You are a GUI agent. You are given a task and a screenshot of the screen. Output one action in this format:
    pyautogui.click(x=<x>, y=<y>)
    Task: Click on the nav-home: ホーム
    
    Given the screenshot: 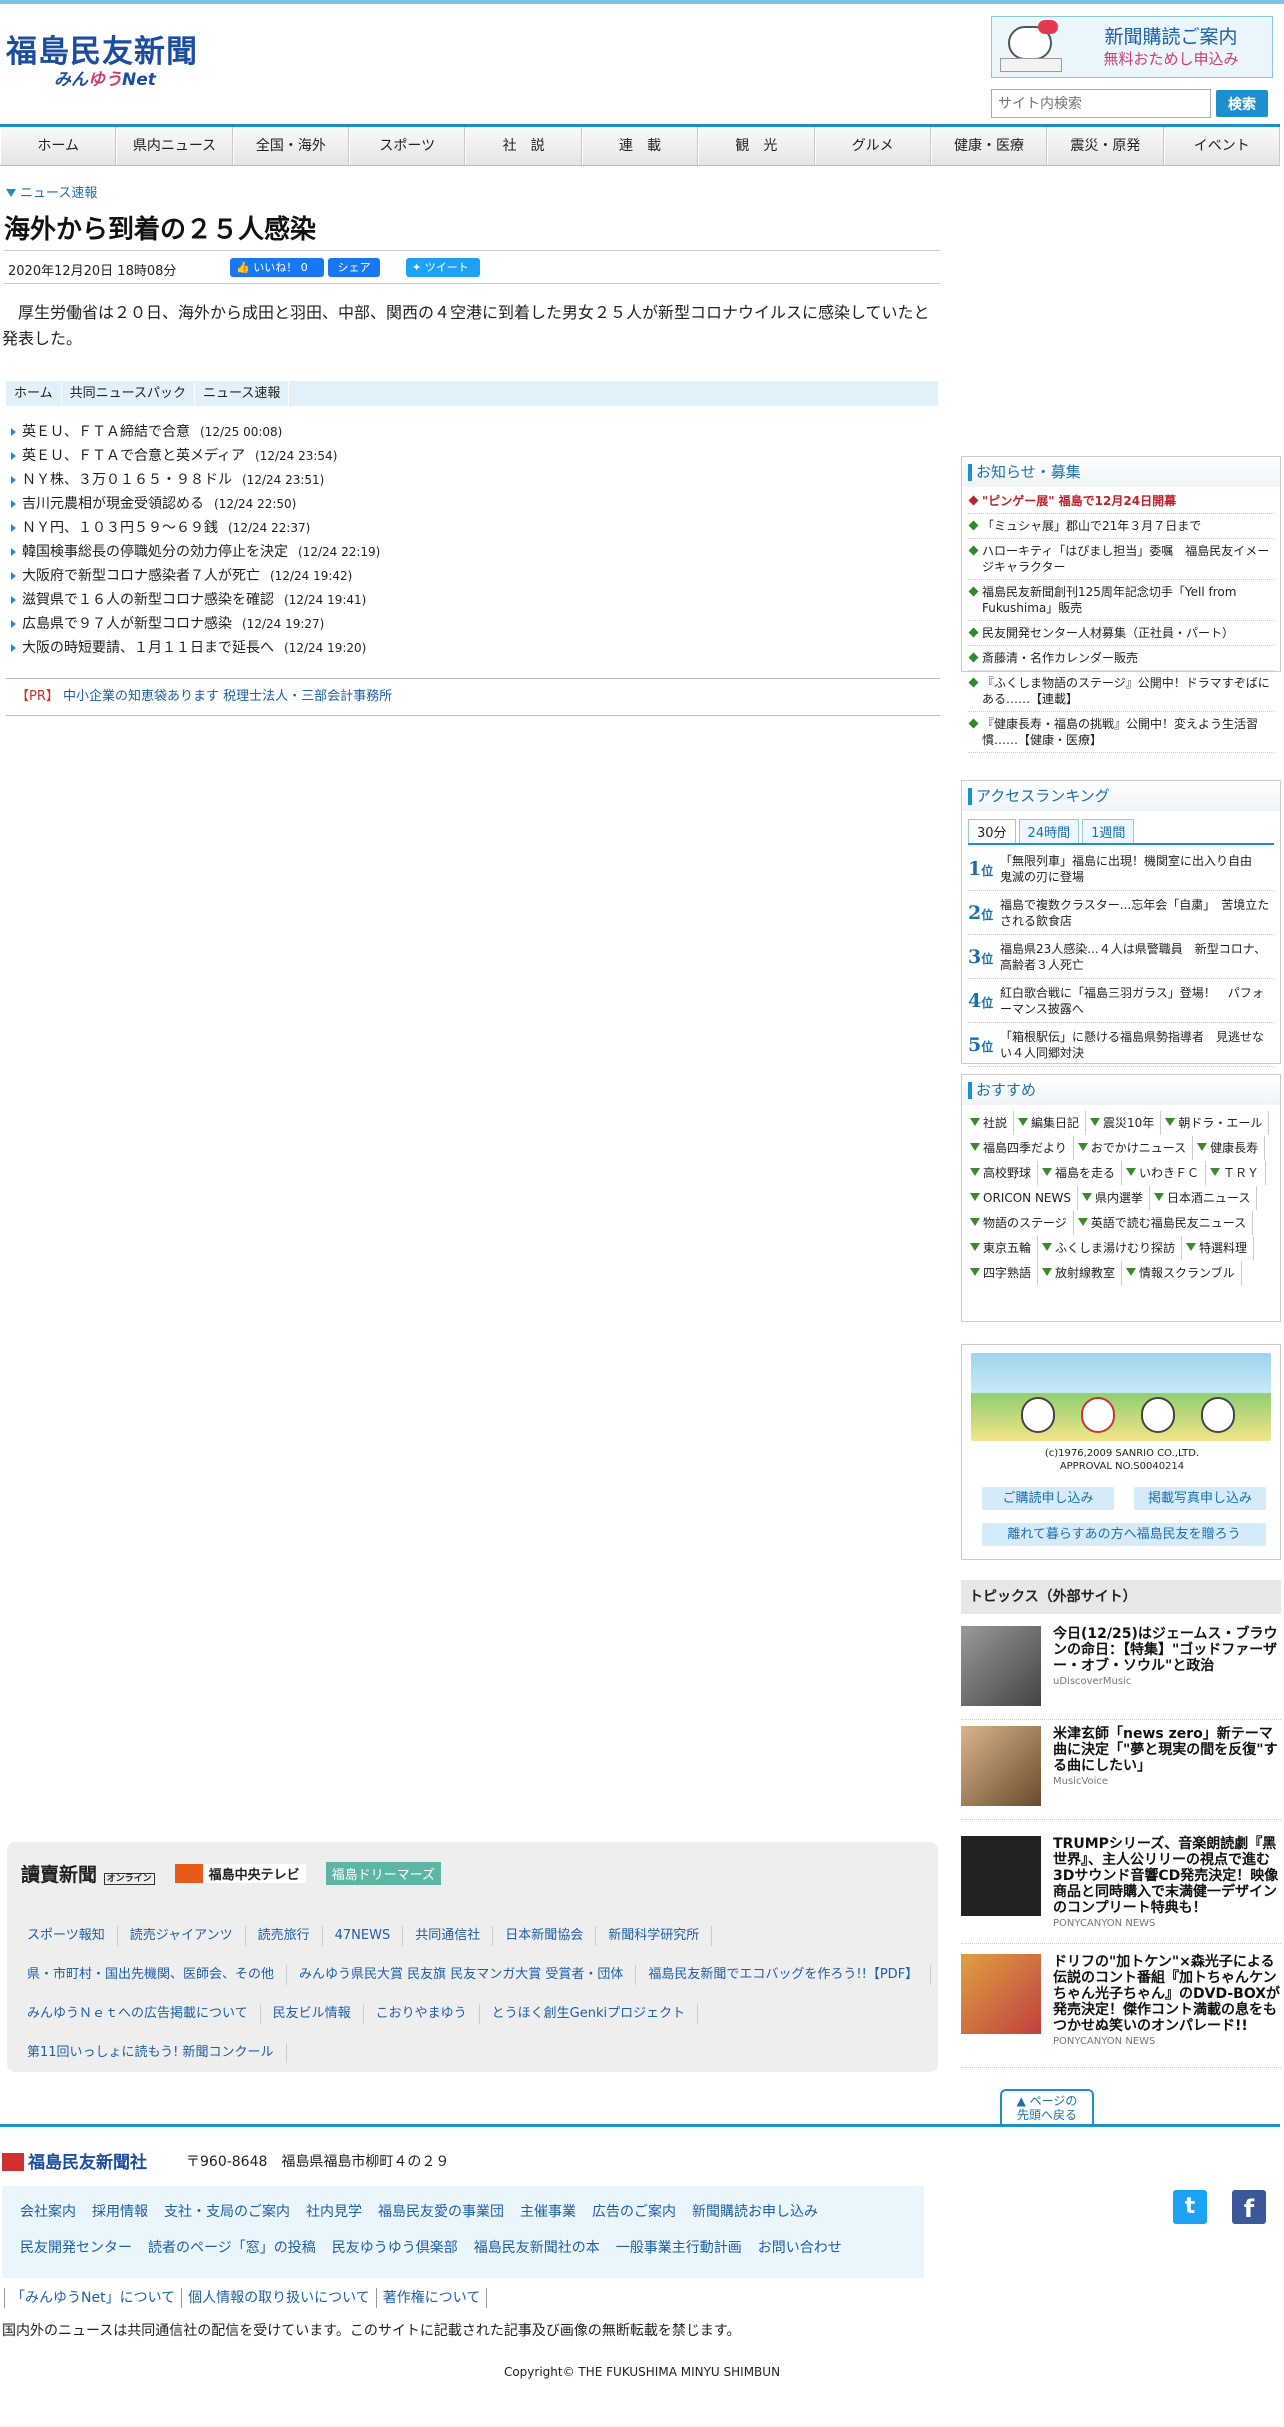 What is the action you would take?
    pyautogui.click(x=58, y=146)
    